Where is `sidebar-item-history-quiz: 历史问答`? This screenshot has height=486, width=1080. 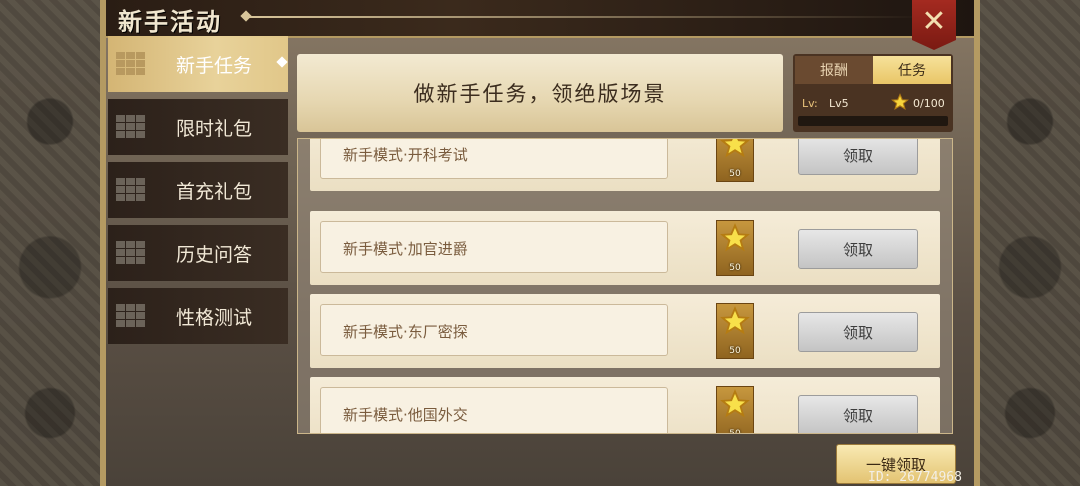 sidebar-item-history-quiz: 历史问答 is located at coordinates (198, 253).